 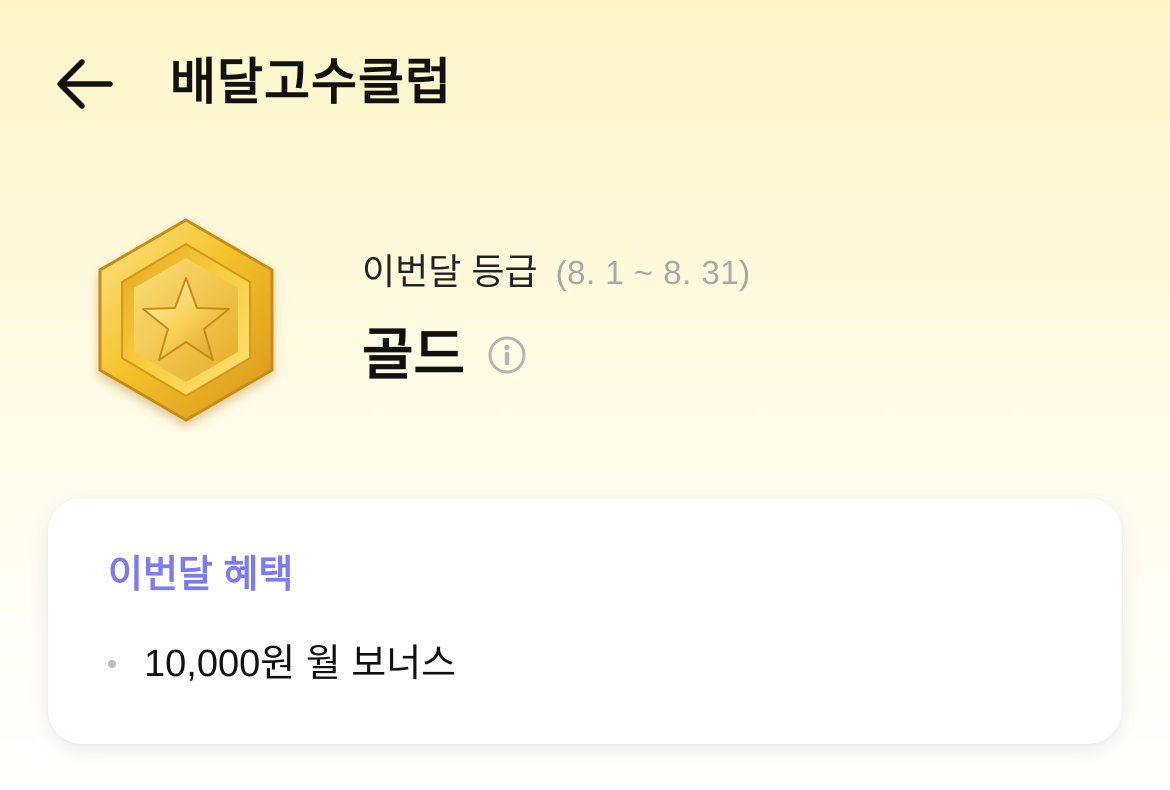 I want to click on page-title: 배달고수클럽, so click(x=311, y=82).